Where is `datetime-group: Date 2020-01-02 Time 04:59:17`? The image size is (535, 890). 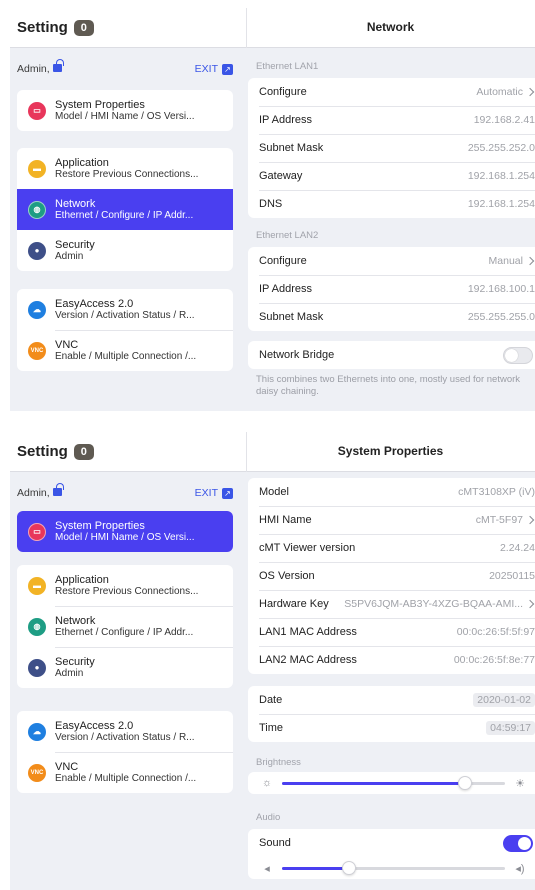 datetime-group: Date 2020-01-02 Time 04:59:17 is located at coordinates (391, 714).